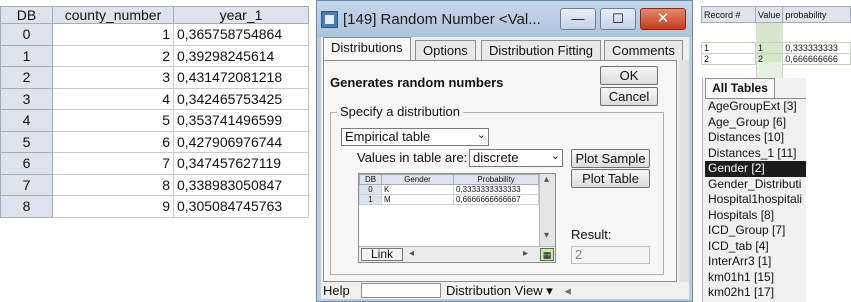 The image size is (851, 302). Describe the element at coordinates (769, 48) in the screenshot. I see `record-cell-value: 1` at that location.